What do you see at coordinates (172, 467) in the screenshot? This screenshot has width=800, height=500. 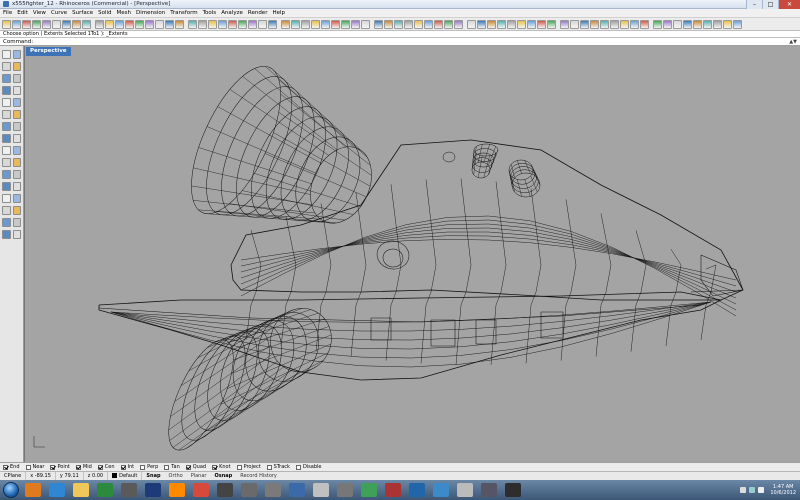 I see `osnap-tan-checkbox: Tan` at bounding box center [172, 467].